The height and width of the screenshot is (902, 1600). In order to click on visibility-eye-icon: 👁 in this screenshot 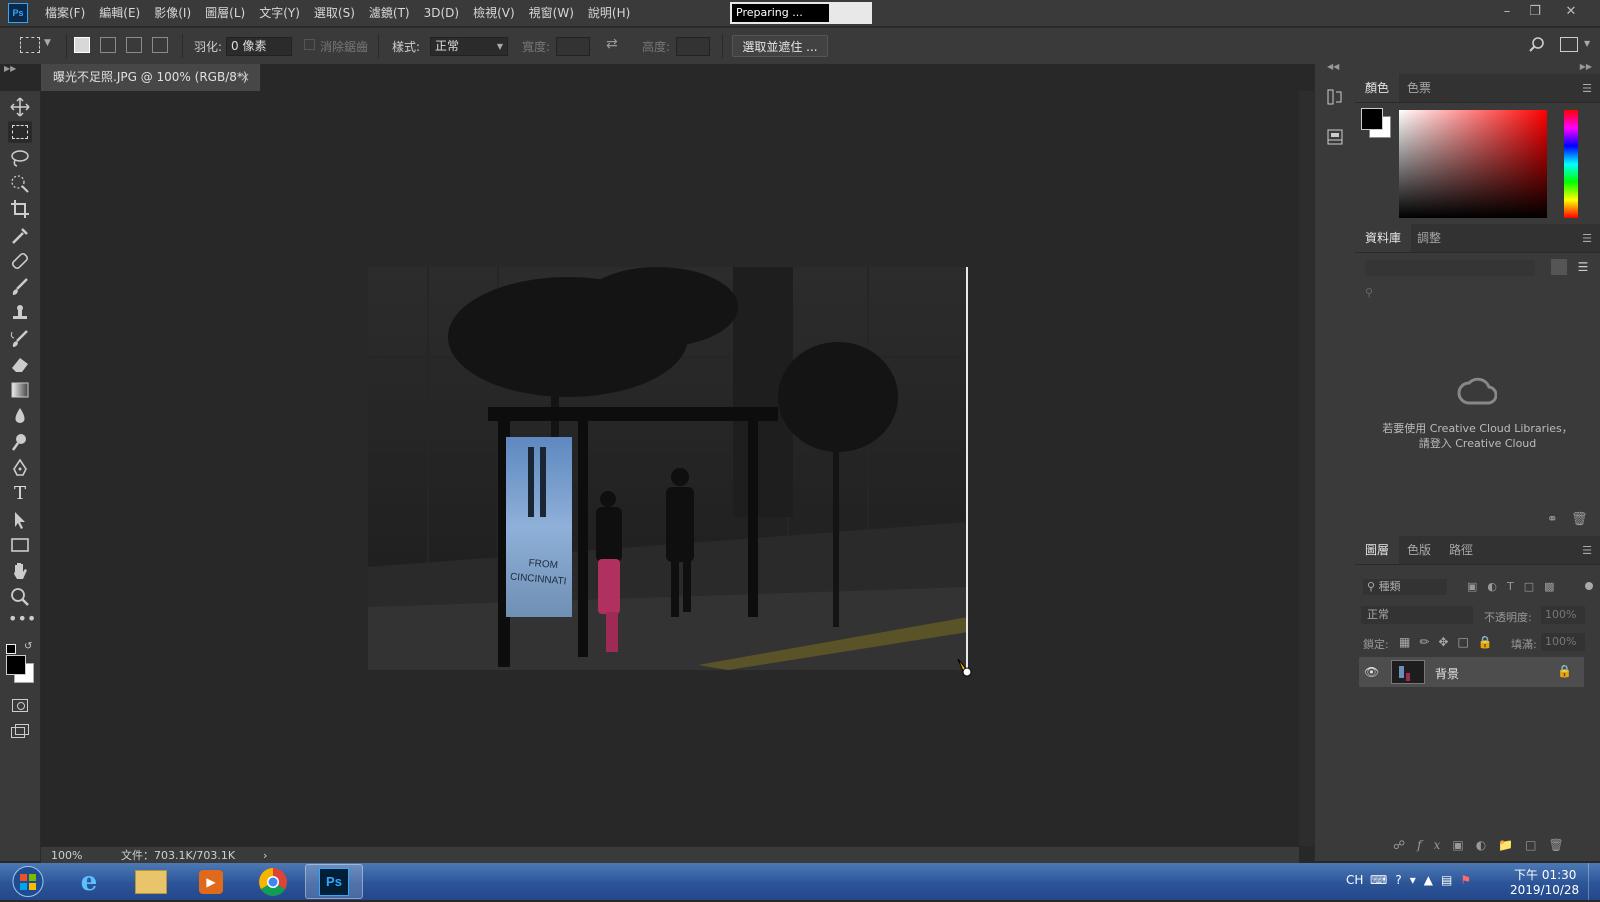, I will do `click(1371, 672)`.